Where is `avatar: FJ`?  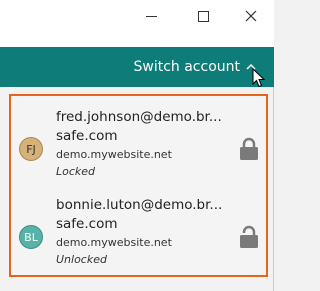
avatar: FJ is located at coordinates (31, 149).